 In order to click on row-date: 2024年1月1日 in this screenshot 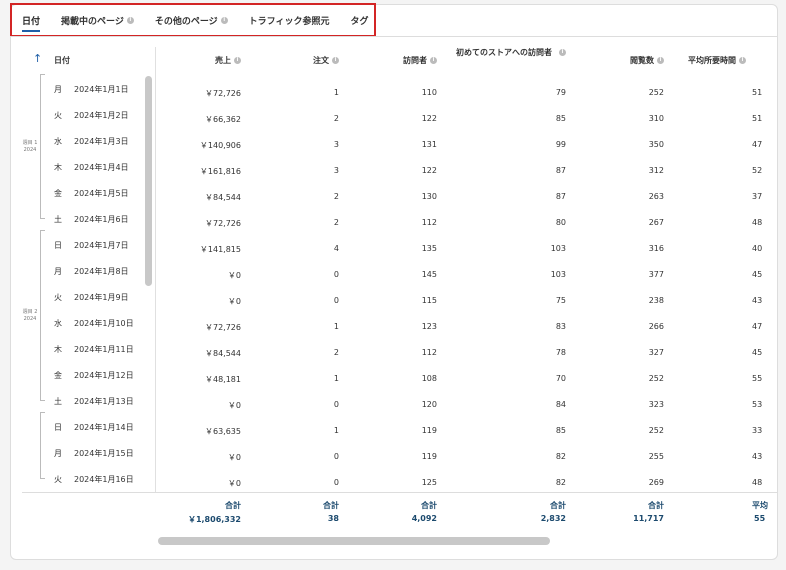, I will do `click(101, 89)`.